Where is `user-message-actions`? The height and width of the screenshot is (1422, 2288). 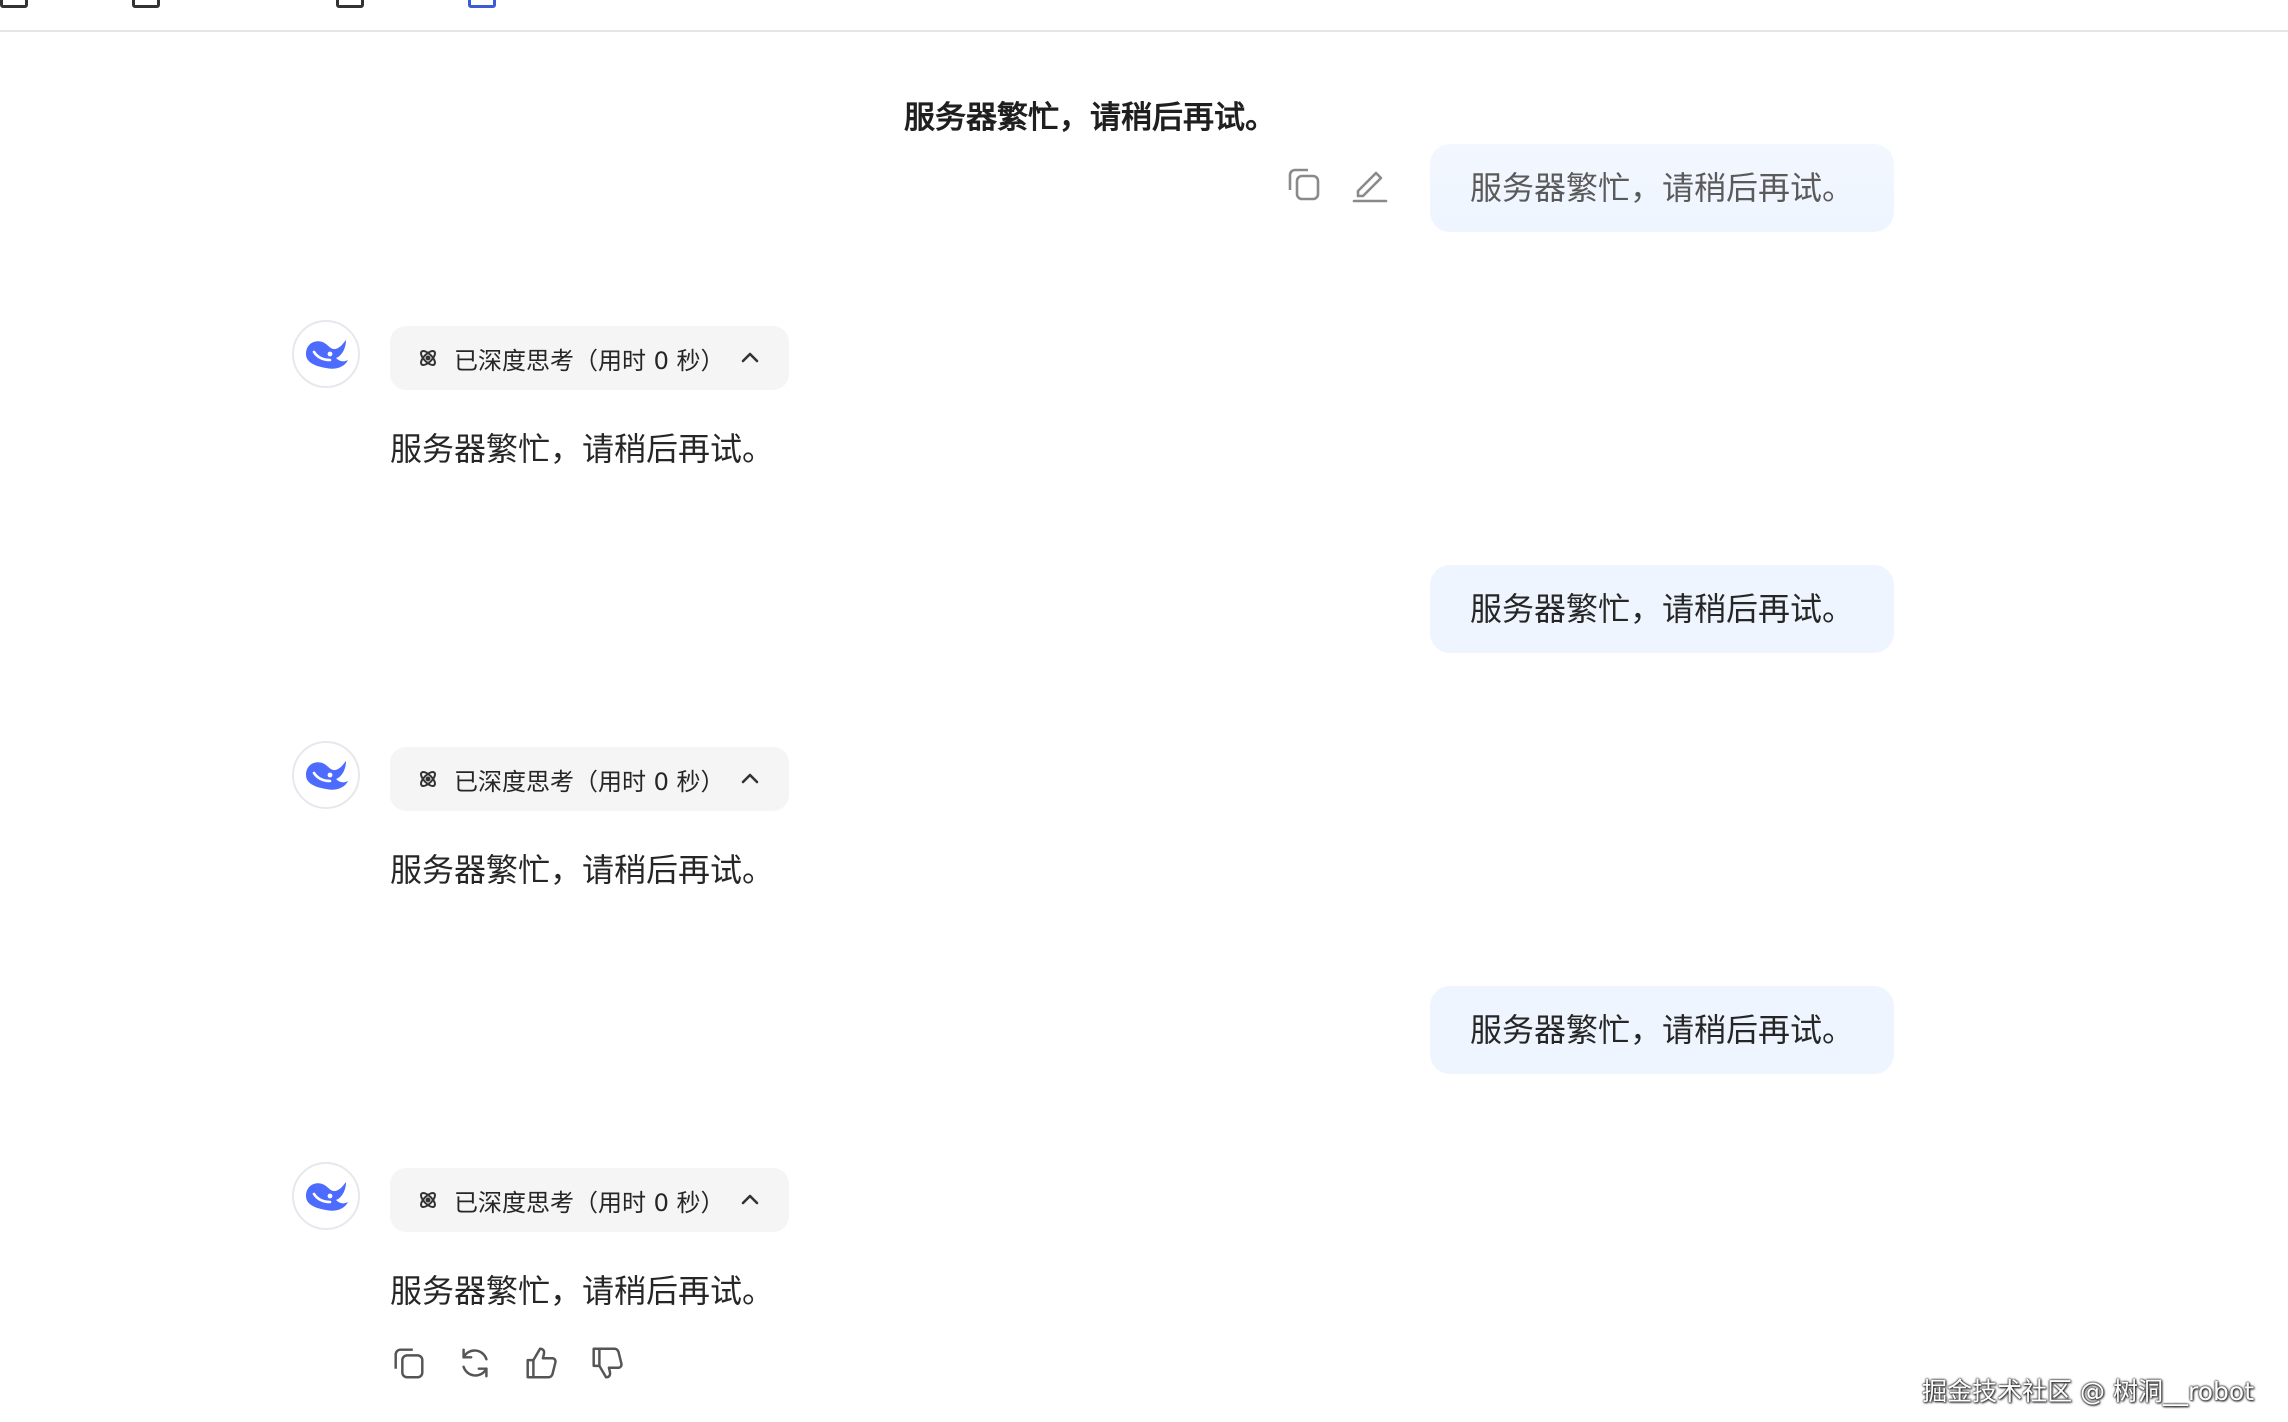 user-message-actions is located at coordinates (1337, 184).